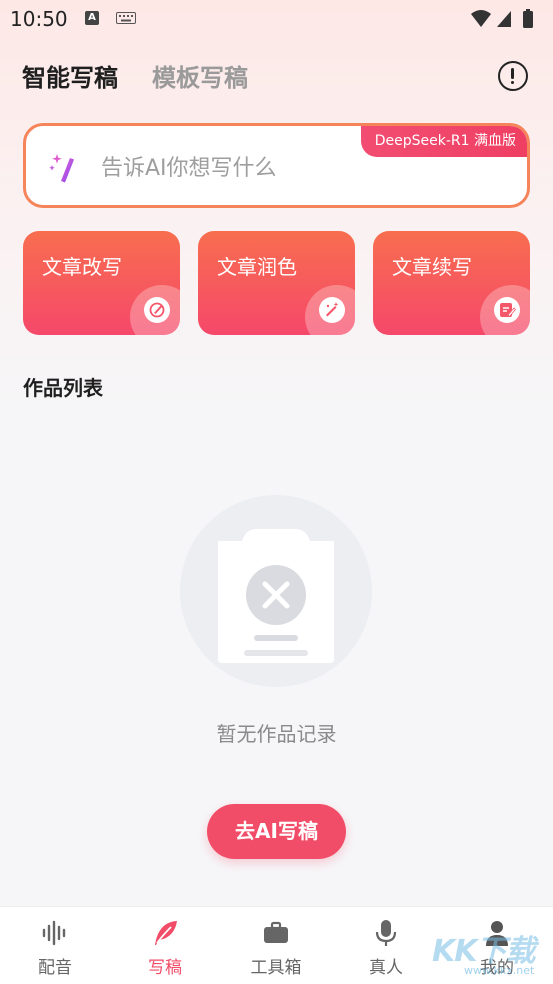  What do you see at coordinates (276, 283) in the screenshot?
I see `polish-card: 文章润色` at bounding box center [276, 283].